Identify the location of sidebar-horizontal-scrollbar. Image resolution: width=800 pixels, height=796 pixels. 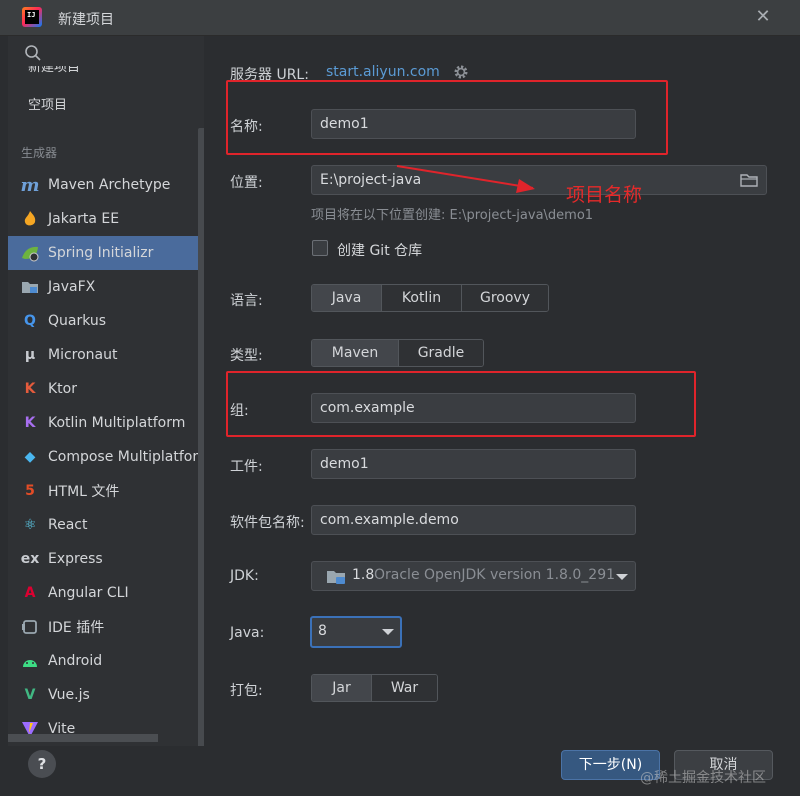
(83, 738).